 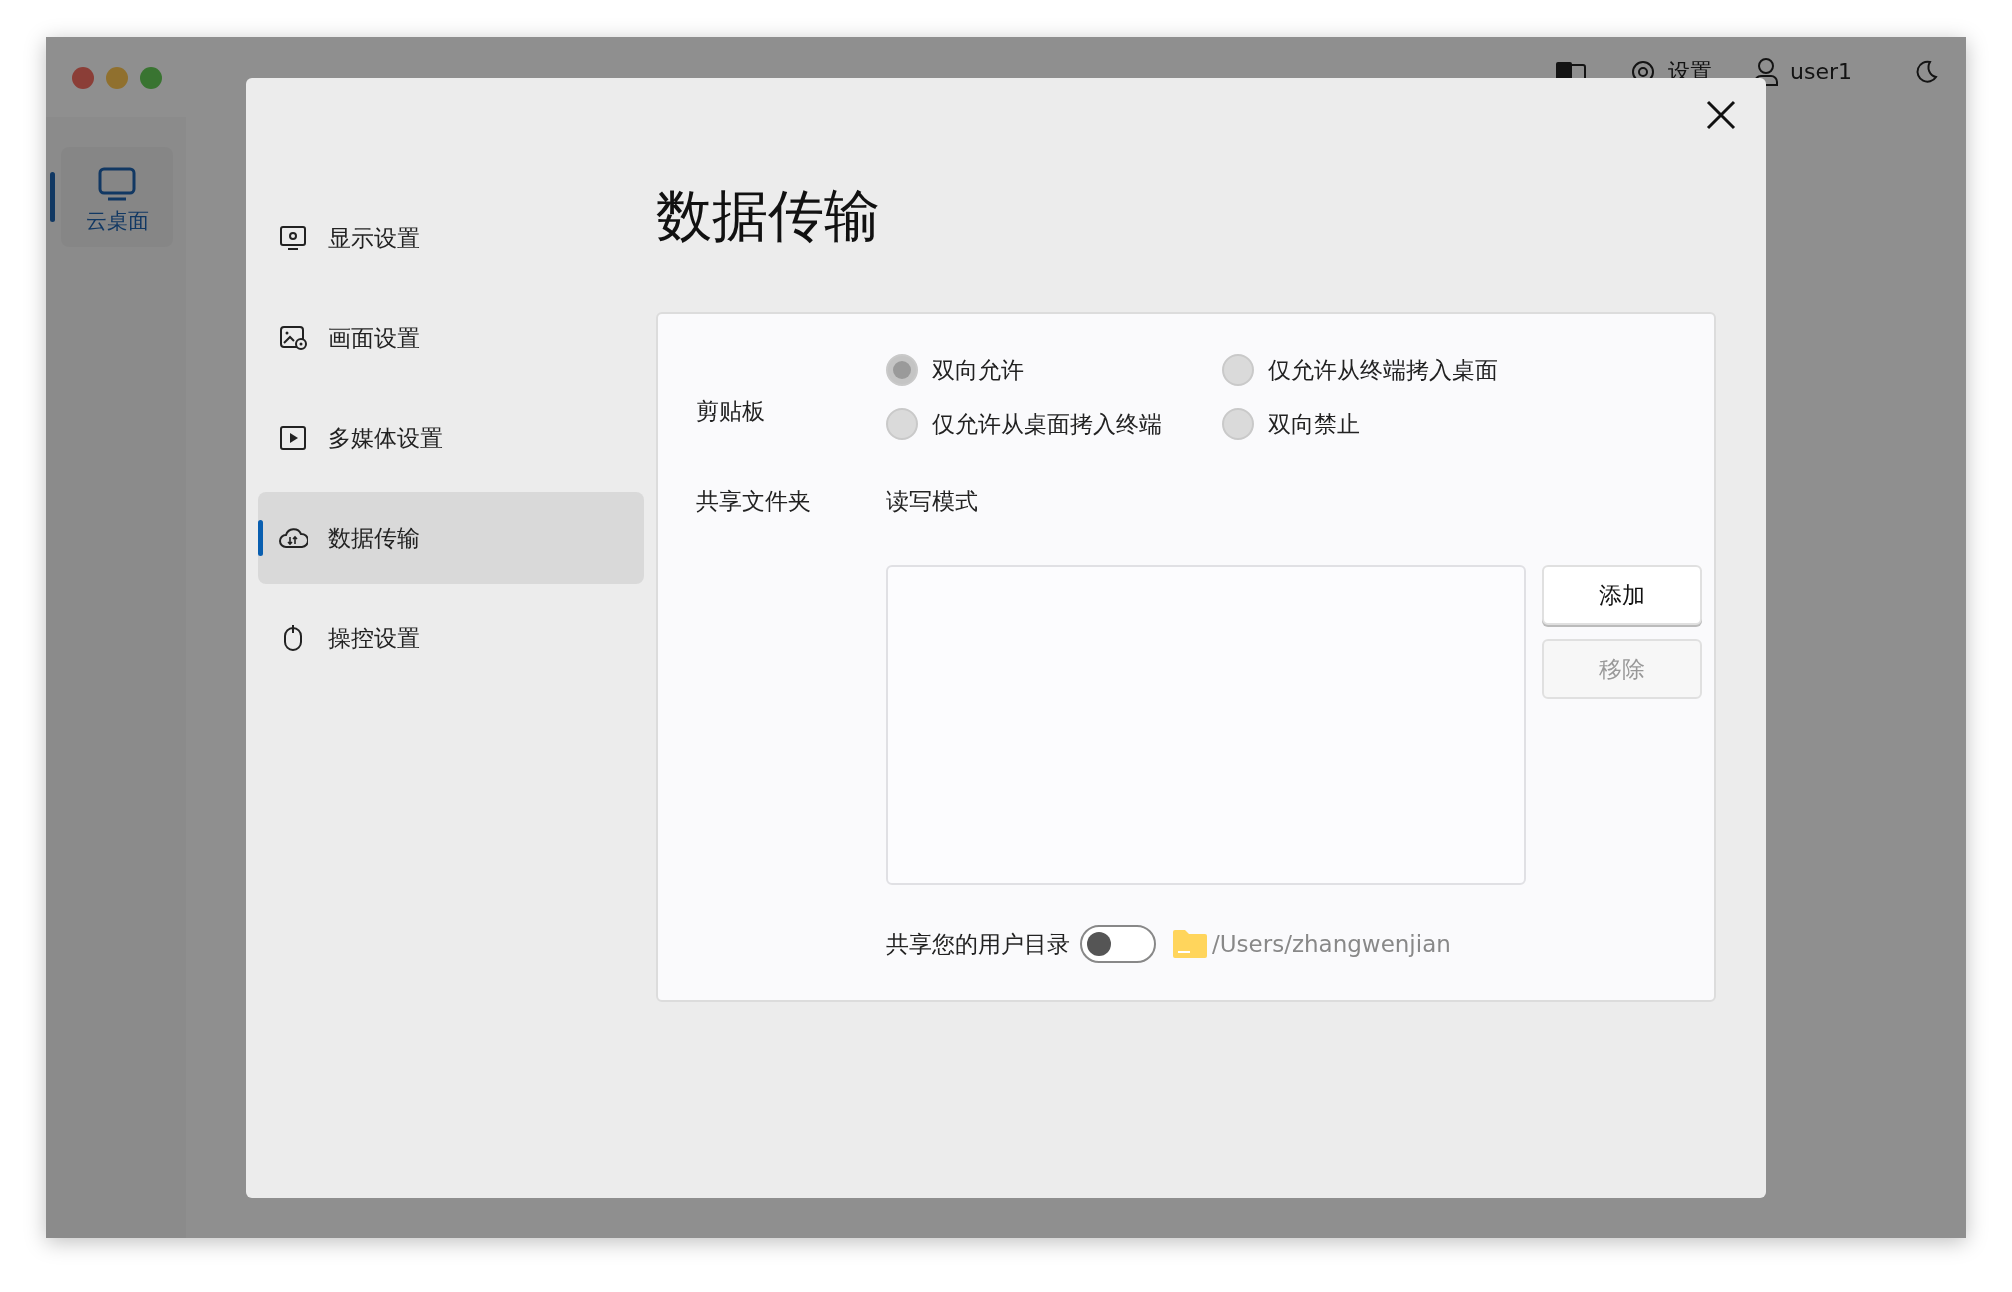 What do you see at coordinates (293, 338) in the screenshot?
I see `image-icon` at bounding box center [293, 338].